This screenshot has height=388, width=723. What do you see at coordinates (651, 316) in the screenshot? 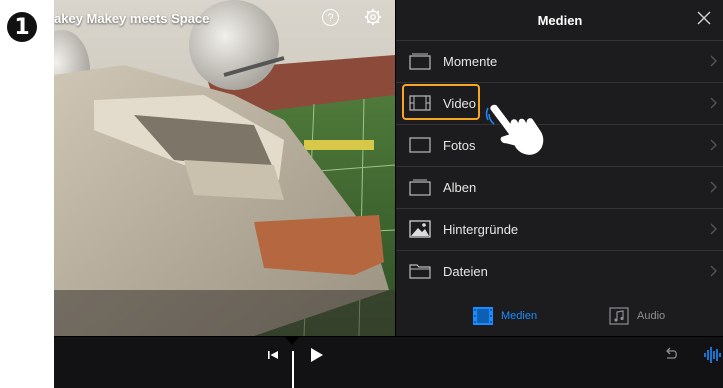
I see `tab-audio-label: Audio` at bounding box center [651, 316].